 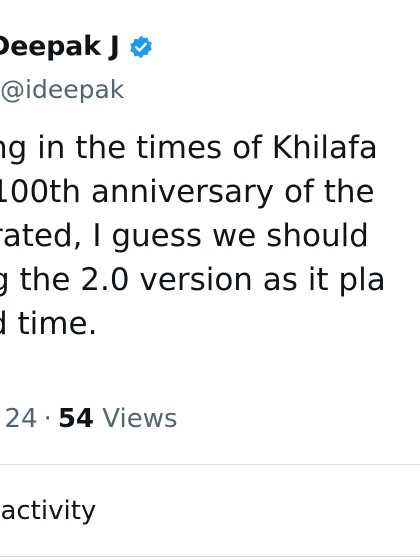 I want to click on tweet-meta: t 24·54 Views, so click(x=89, y=419).